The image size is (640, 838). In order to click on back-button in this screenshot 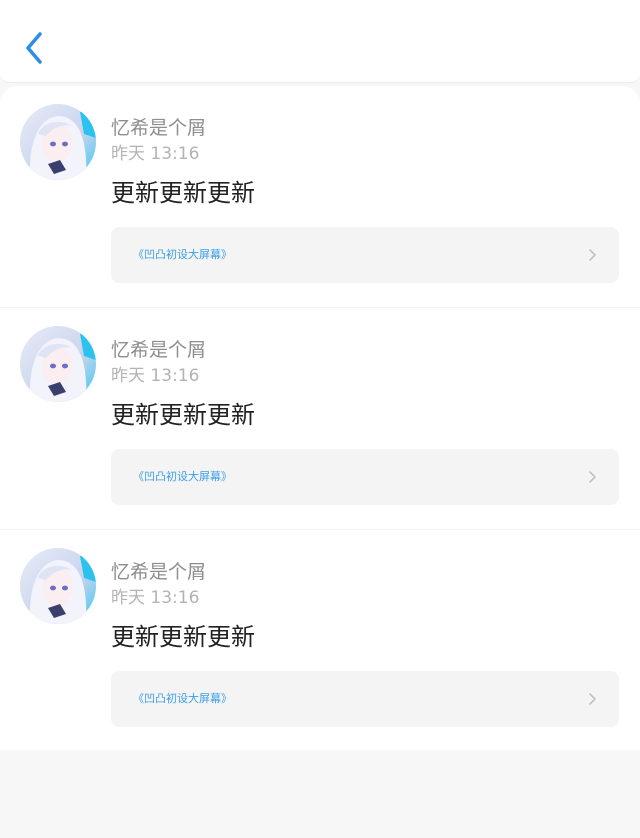, I will do `click(35, 48)`.